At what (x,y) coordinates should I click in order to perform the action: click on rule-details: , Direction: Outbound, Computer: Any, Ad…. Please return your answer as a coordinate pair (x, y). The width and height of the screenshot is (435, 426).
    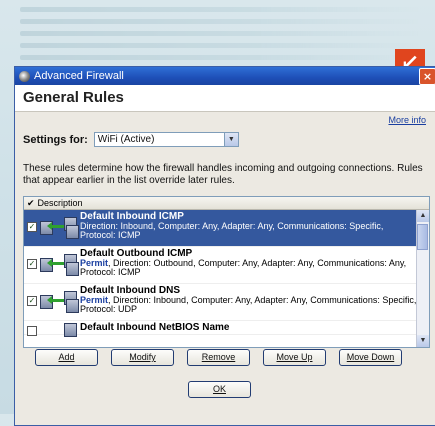
    Looking at the image, I should click on (257, 263).